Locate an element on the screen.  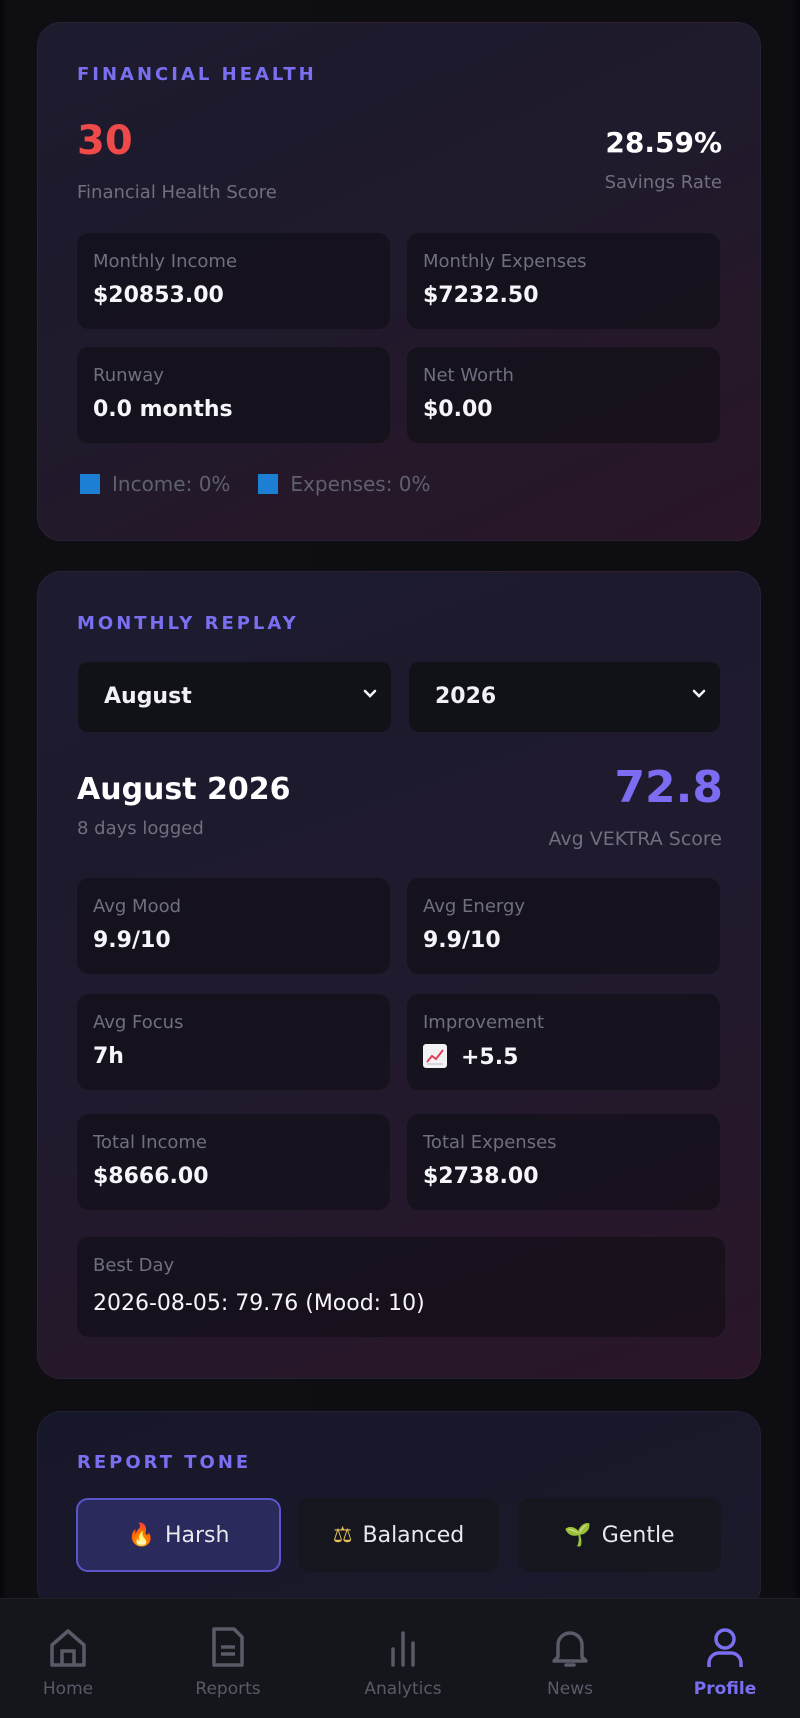
runway-tile: Runway 0.0 months is located at coordinates (233, 395).